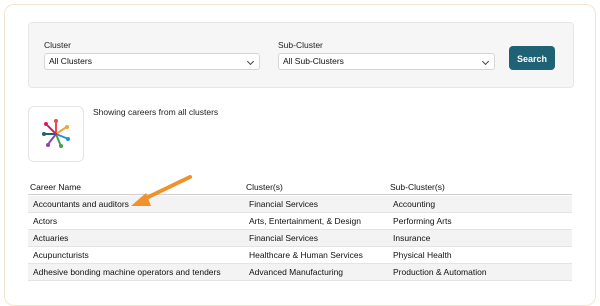  What do you see at coordinates (532, 58) in the screenshot?
I see `search-button: Search` at bounding box center [532, 58].